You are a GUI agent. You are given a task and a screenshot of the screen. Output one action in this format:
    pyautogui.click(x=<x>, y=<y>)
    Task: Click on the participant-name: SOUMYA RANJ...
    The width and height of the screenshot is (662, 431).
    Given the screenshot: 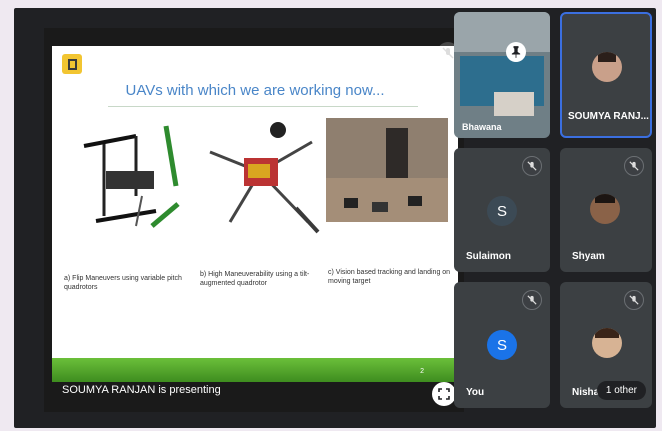 What is the action you would take?
    pyautogui.click(x=608, y=116)
    